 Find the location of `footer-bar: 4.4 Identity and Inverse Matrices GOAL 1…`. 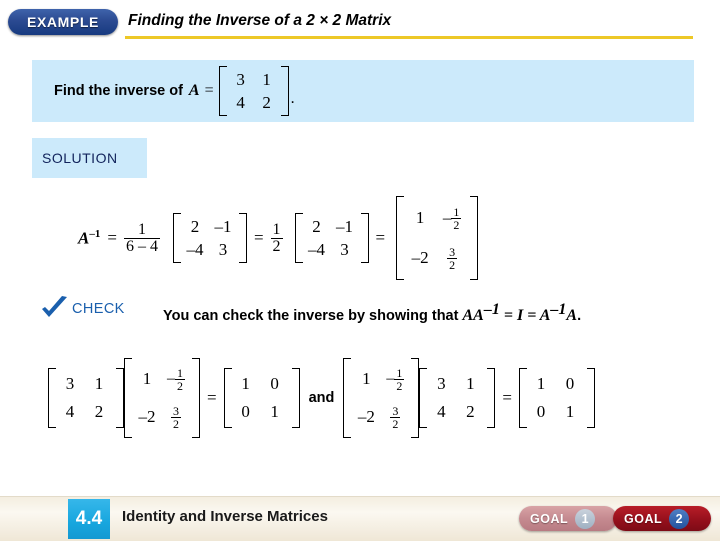

footer-bar: 4.4 Identity and Inverse Matrices GOAL 1… is located at coordinates (360, 518).